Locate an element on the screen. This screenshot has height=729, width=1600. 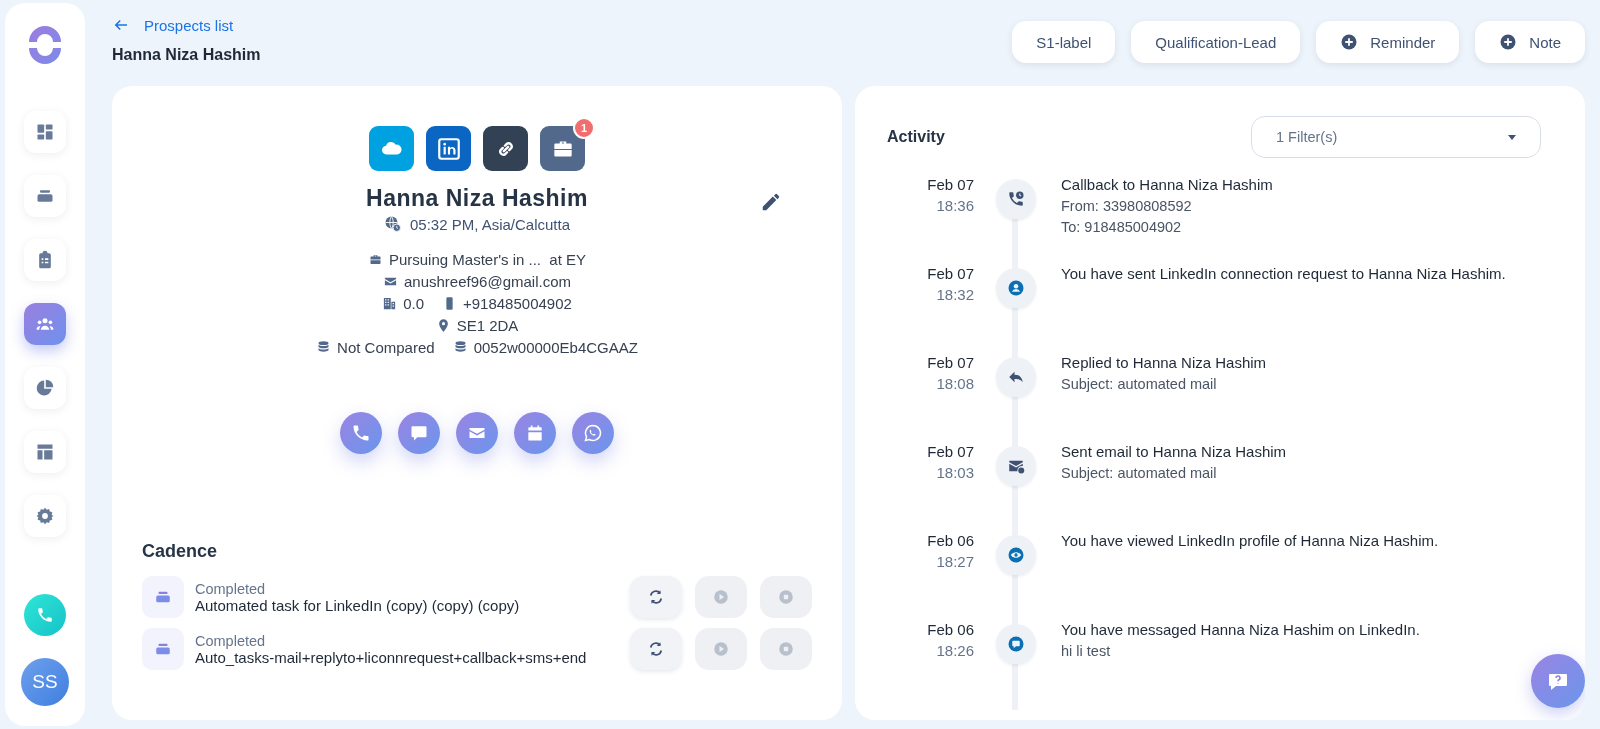
linkedin-icon is located at coordinates (448, 148).